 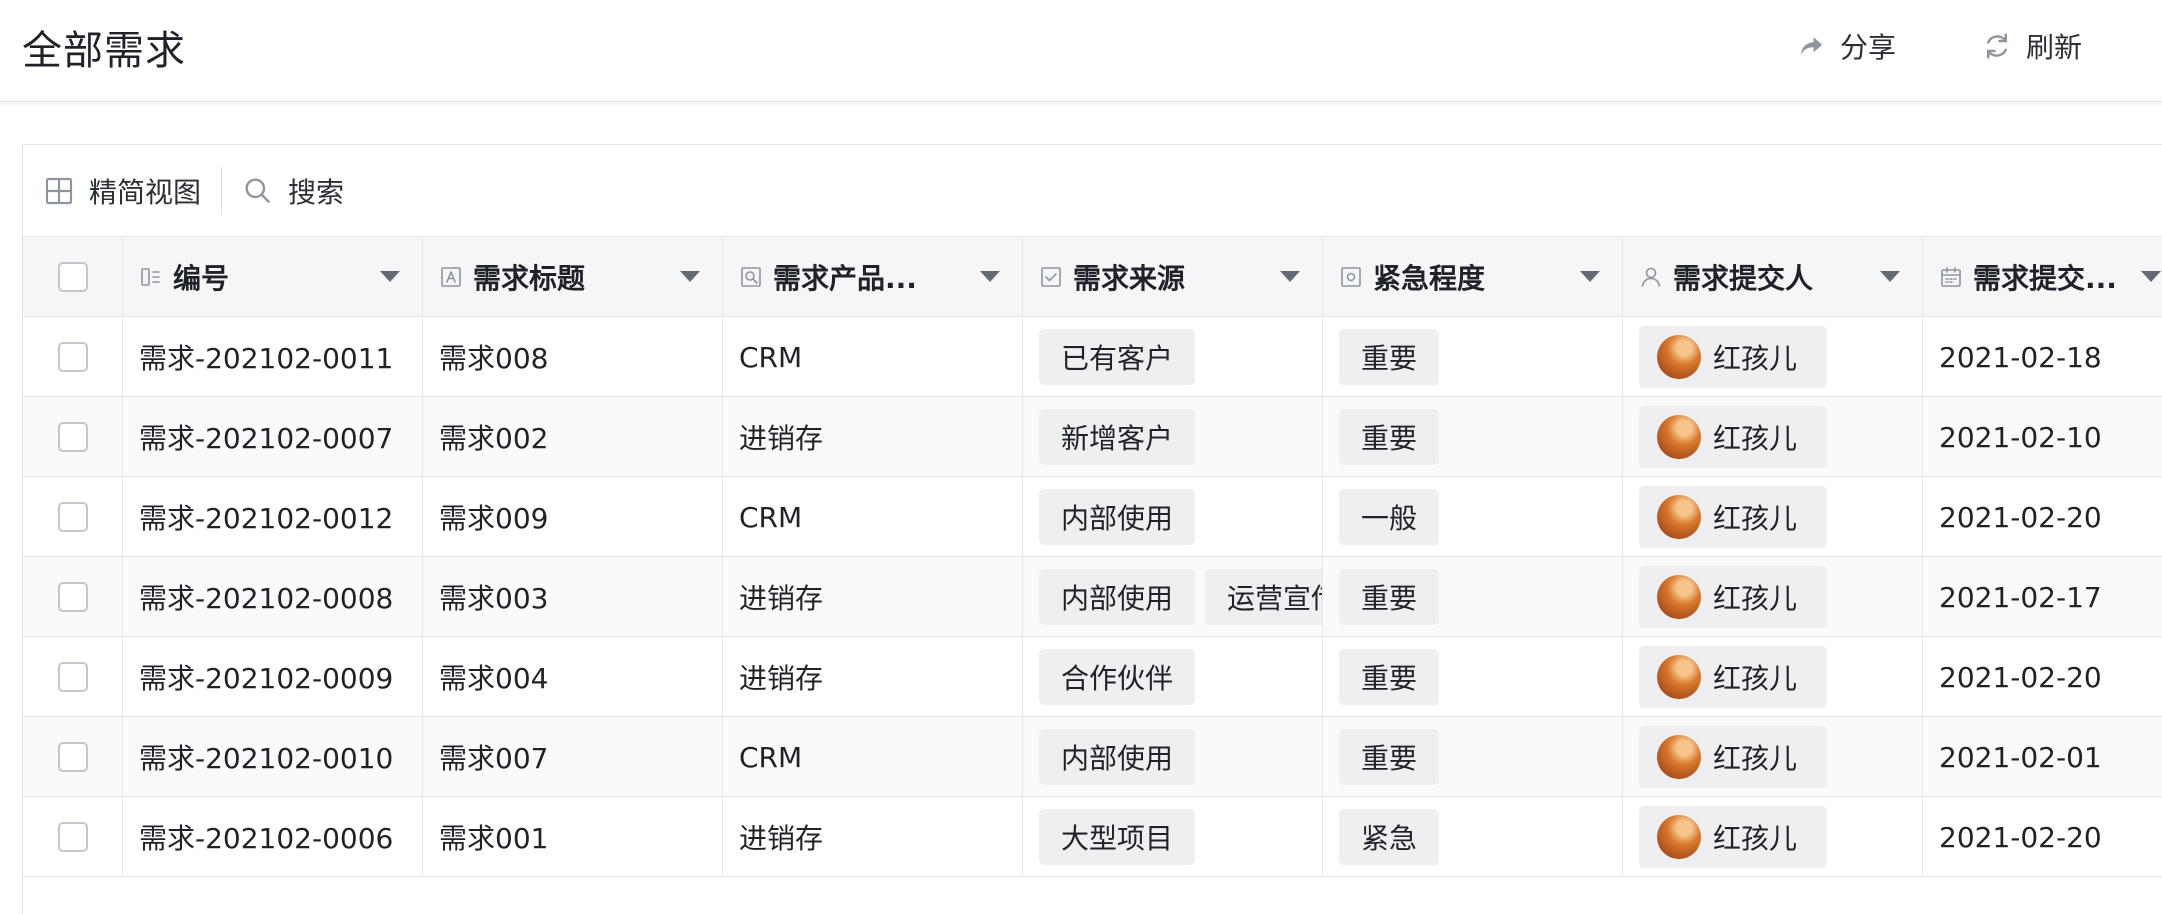 What do you see at coordinates (1173, 837) in the screenshot?
I see `source-cell: 大型项目` at bounding box center [1173, 837].